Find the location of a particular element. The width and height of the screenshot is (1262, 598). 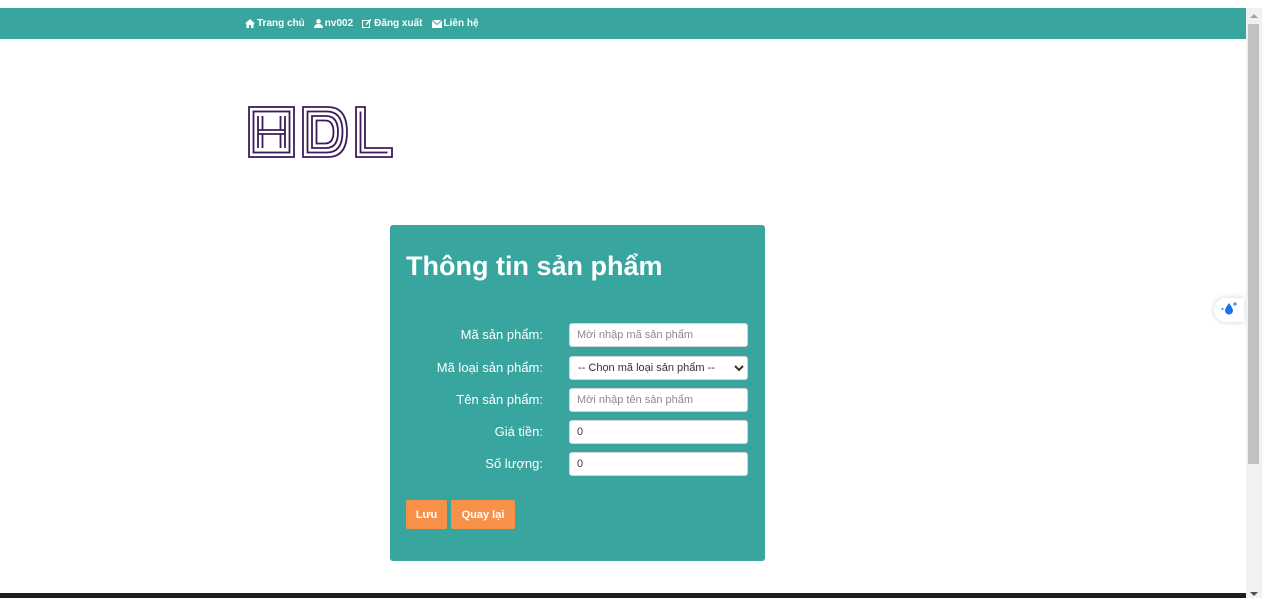

nav-item-label: Trang chủ is located at coordinates (281, 23).